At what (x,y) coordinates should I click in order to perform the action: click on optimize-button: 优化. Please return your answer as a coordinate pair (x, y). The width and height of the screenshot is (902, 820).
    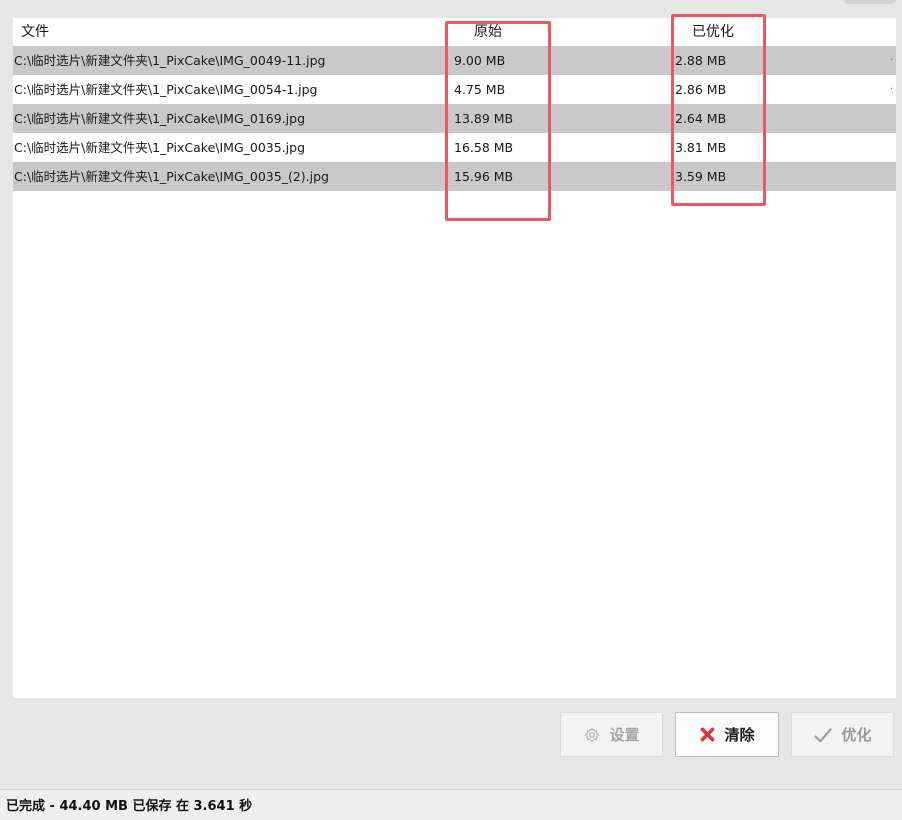
    Looking at the image, I should click on (842, 734).